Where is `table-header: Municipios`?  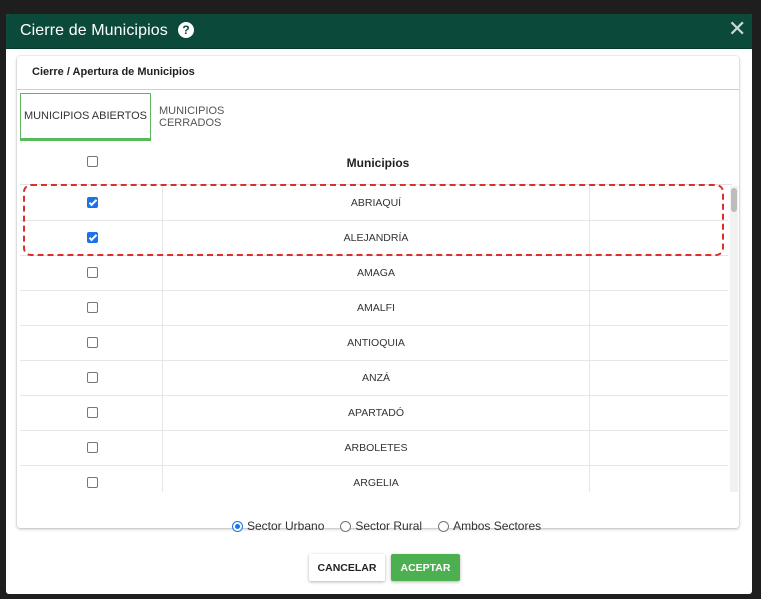 table-header: Municipios is located at coordinates (376, 164).